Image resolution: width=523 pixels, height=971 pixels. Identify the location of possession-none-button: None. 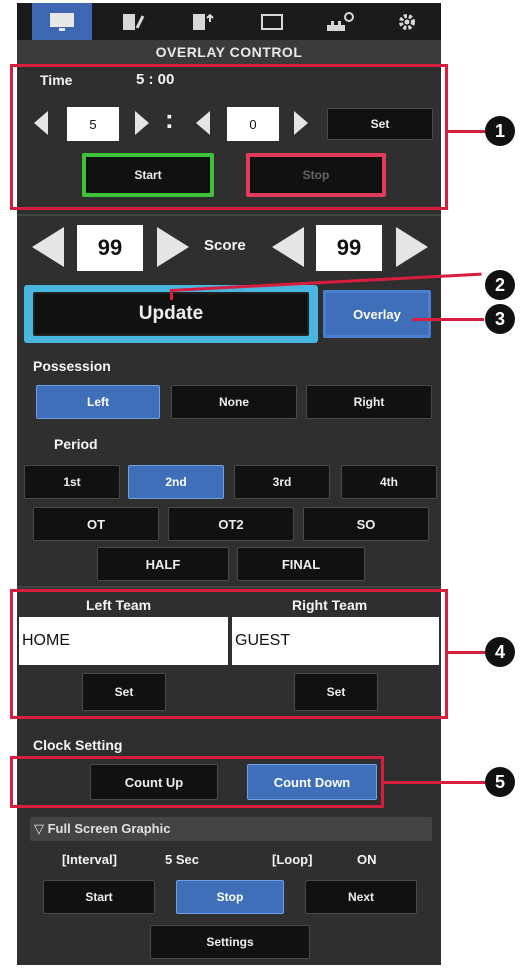
(234, 402).